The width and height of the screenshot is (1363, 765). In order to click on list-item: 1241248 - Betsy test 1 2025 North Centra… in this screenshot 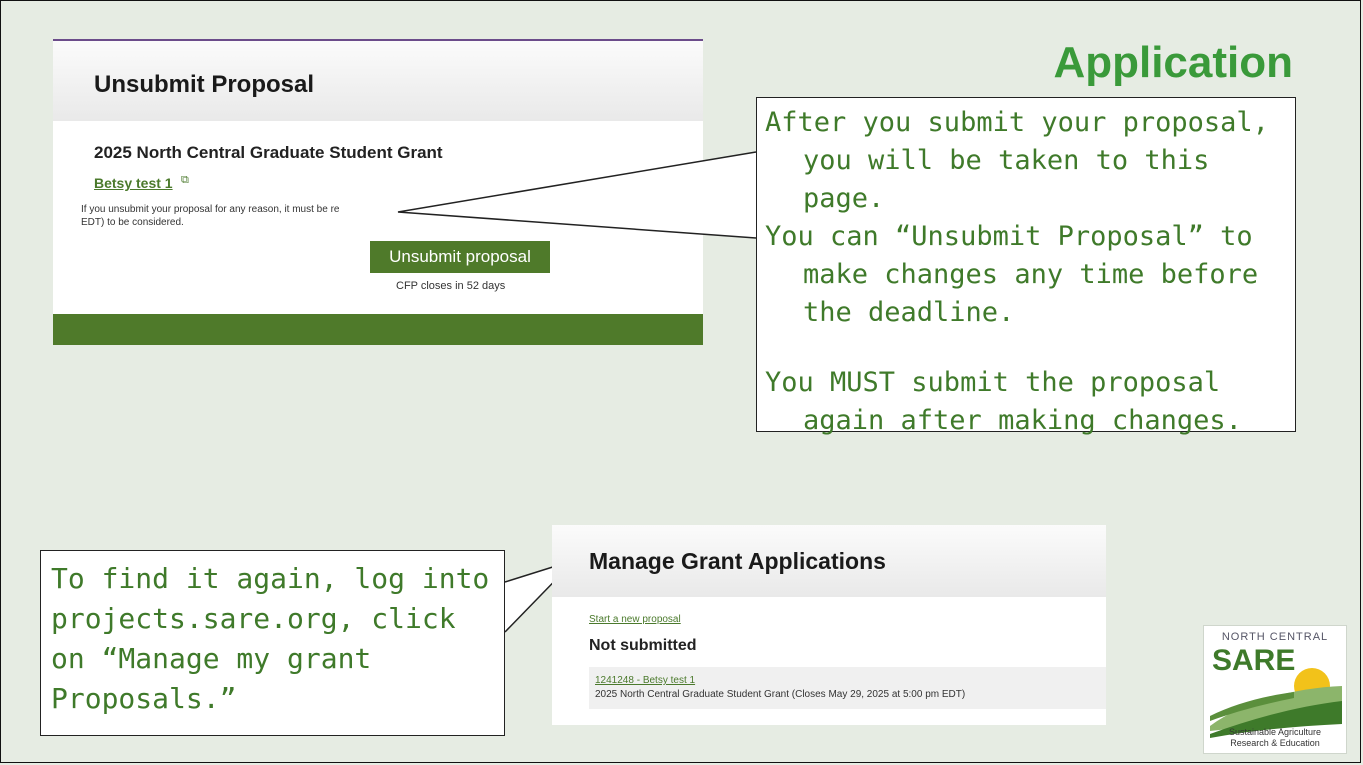, I will do `click(847, 688)`.